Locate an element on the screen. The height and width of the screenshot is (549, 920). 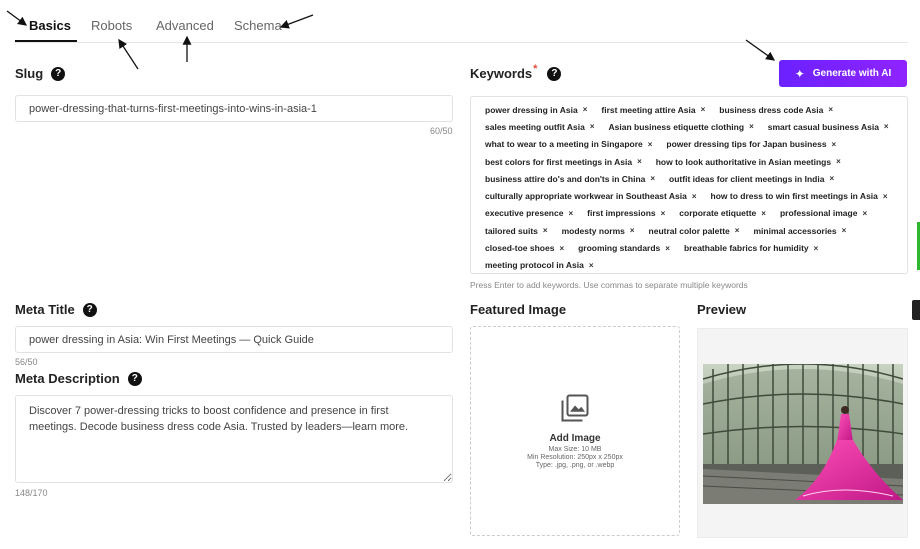
keyword-chip: what to wear to a meeting in Singapore × is located at coordinates (568, 144).